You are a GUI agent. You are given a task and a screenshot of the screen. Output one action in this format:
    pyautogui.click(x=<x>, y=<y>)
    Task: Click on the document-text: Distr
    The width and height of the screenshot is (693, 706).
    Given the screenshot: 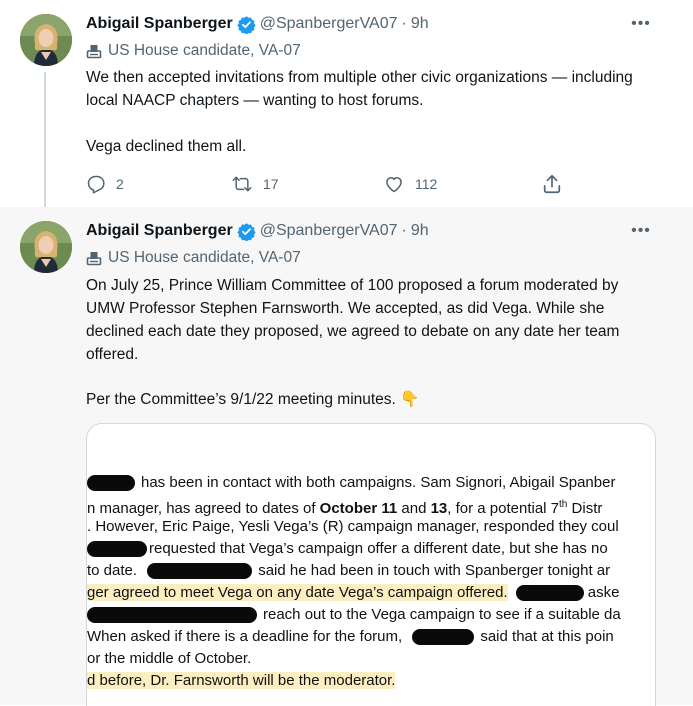 What is the action you would take?
    pyautogui.click(x=585, y=508)
    